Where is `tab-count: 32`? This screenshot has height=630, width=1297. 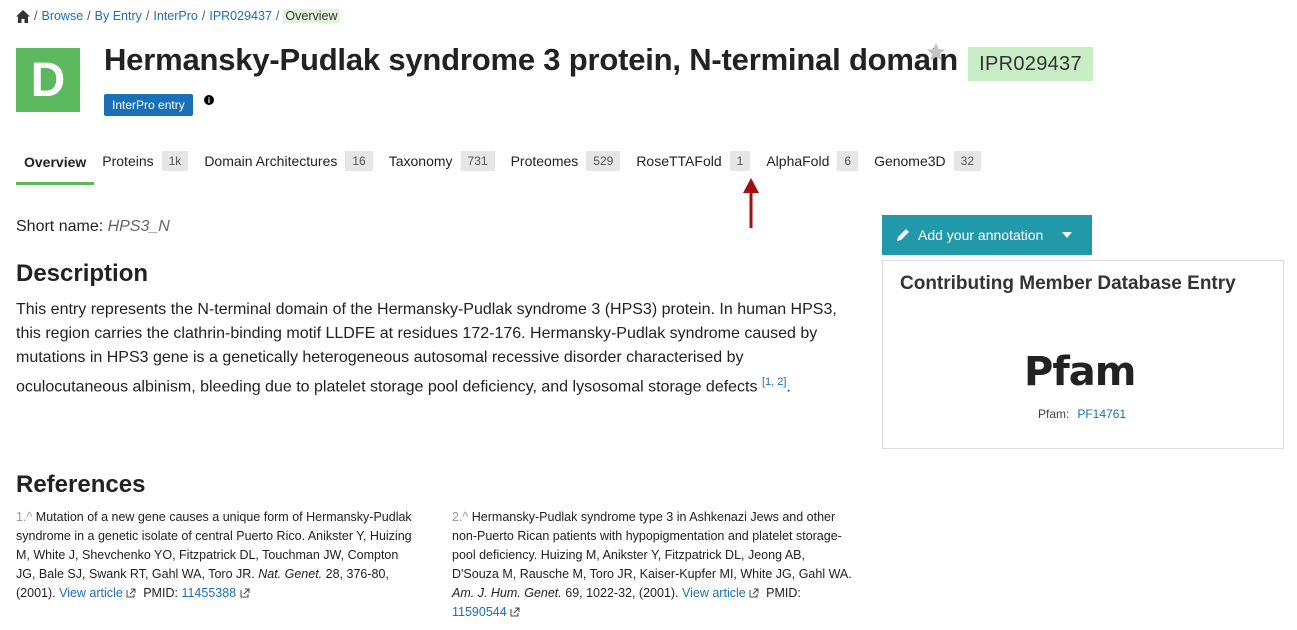
tab-count: 32 is located at coordinates (967, 161).